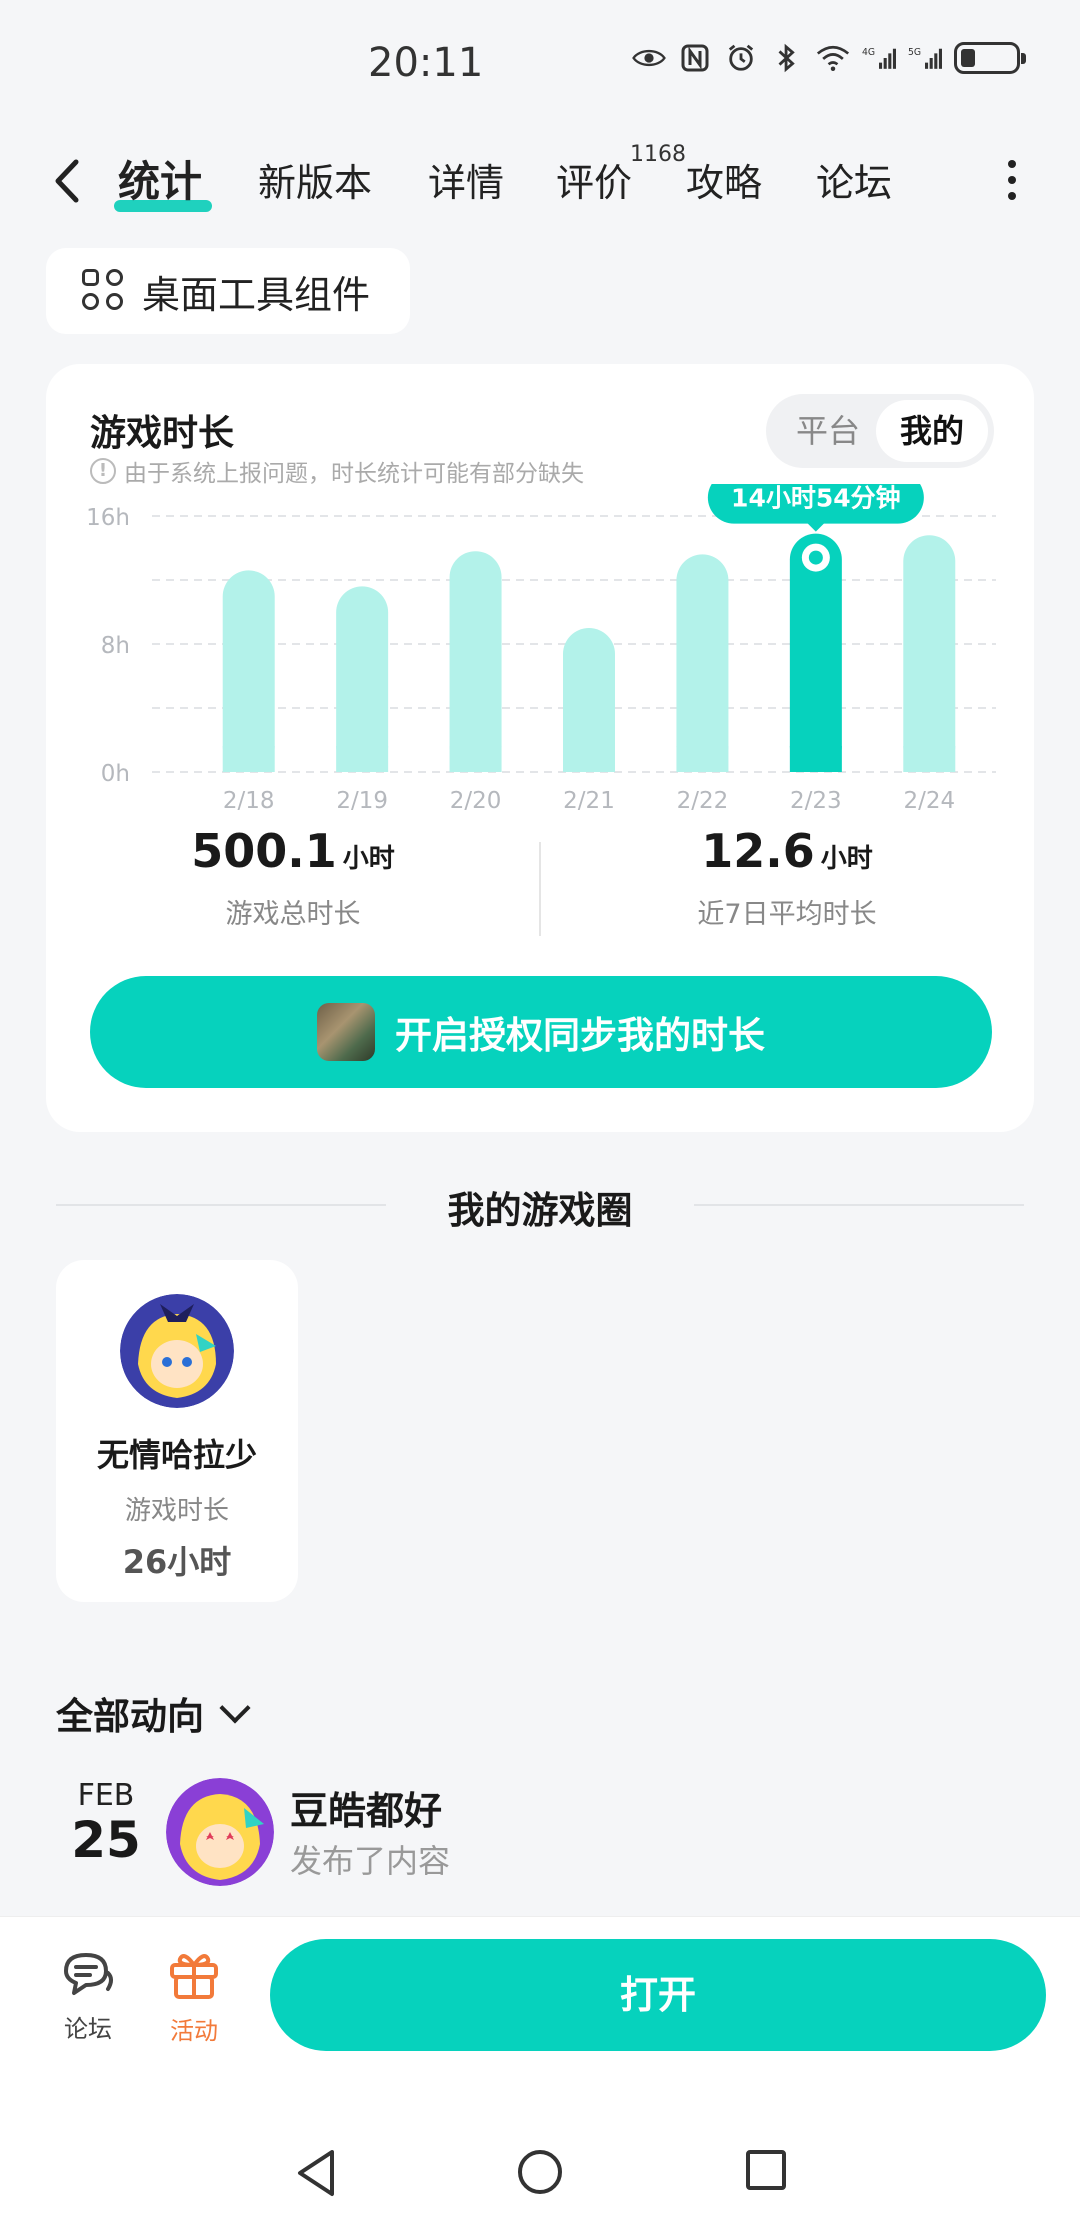  What do you see at coordinates (249, 801) in the screenshot?
I see `chart-x-tick-label: 2/18` at bounding box center [249, 801].